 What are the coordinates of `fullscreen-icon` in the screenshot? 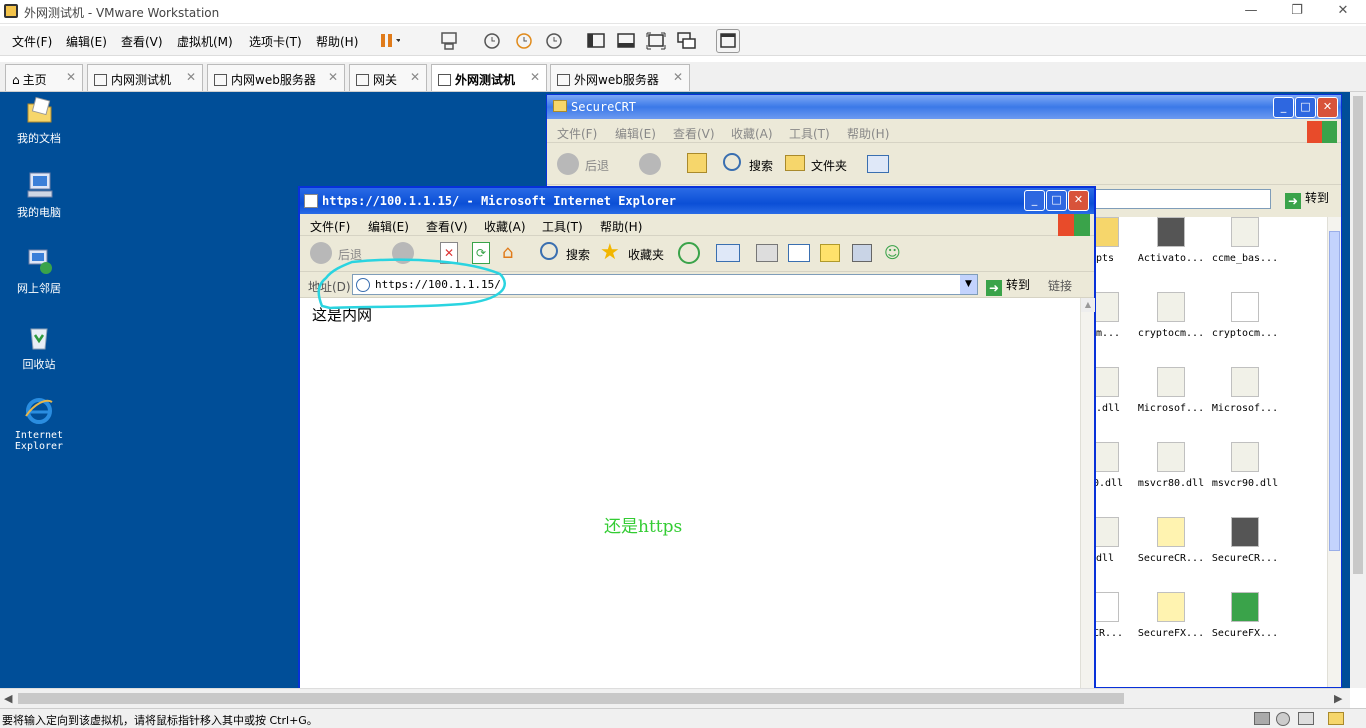 It's located at (656, 41).